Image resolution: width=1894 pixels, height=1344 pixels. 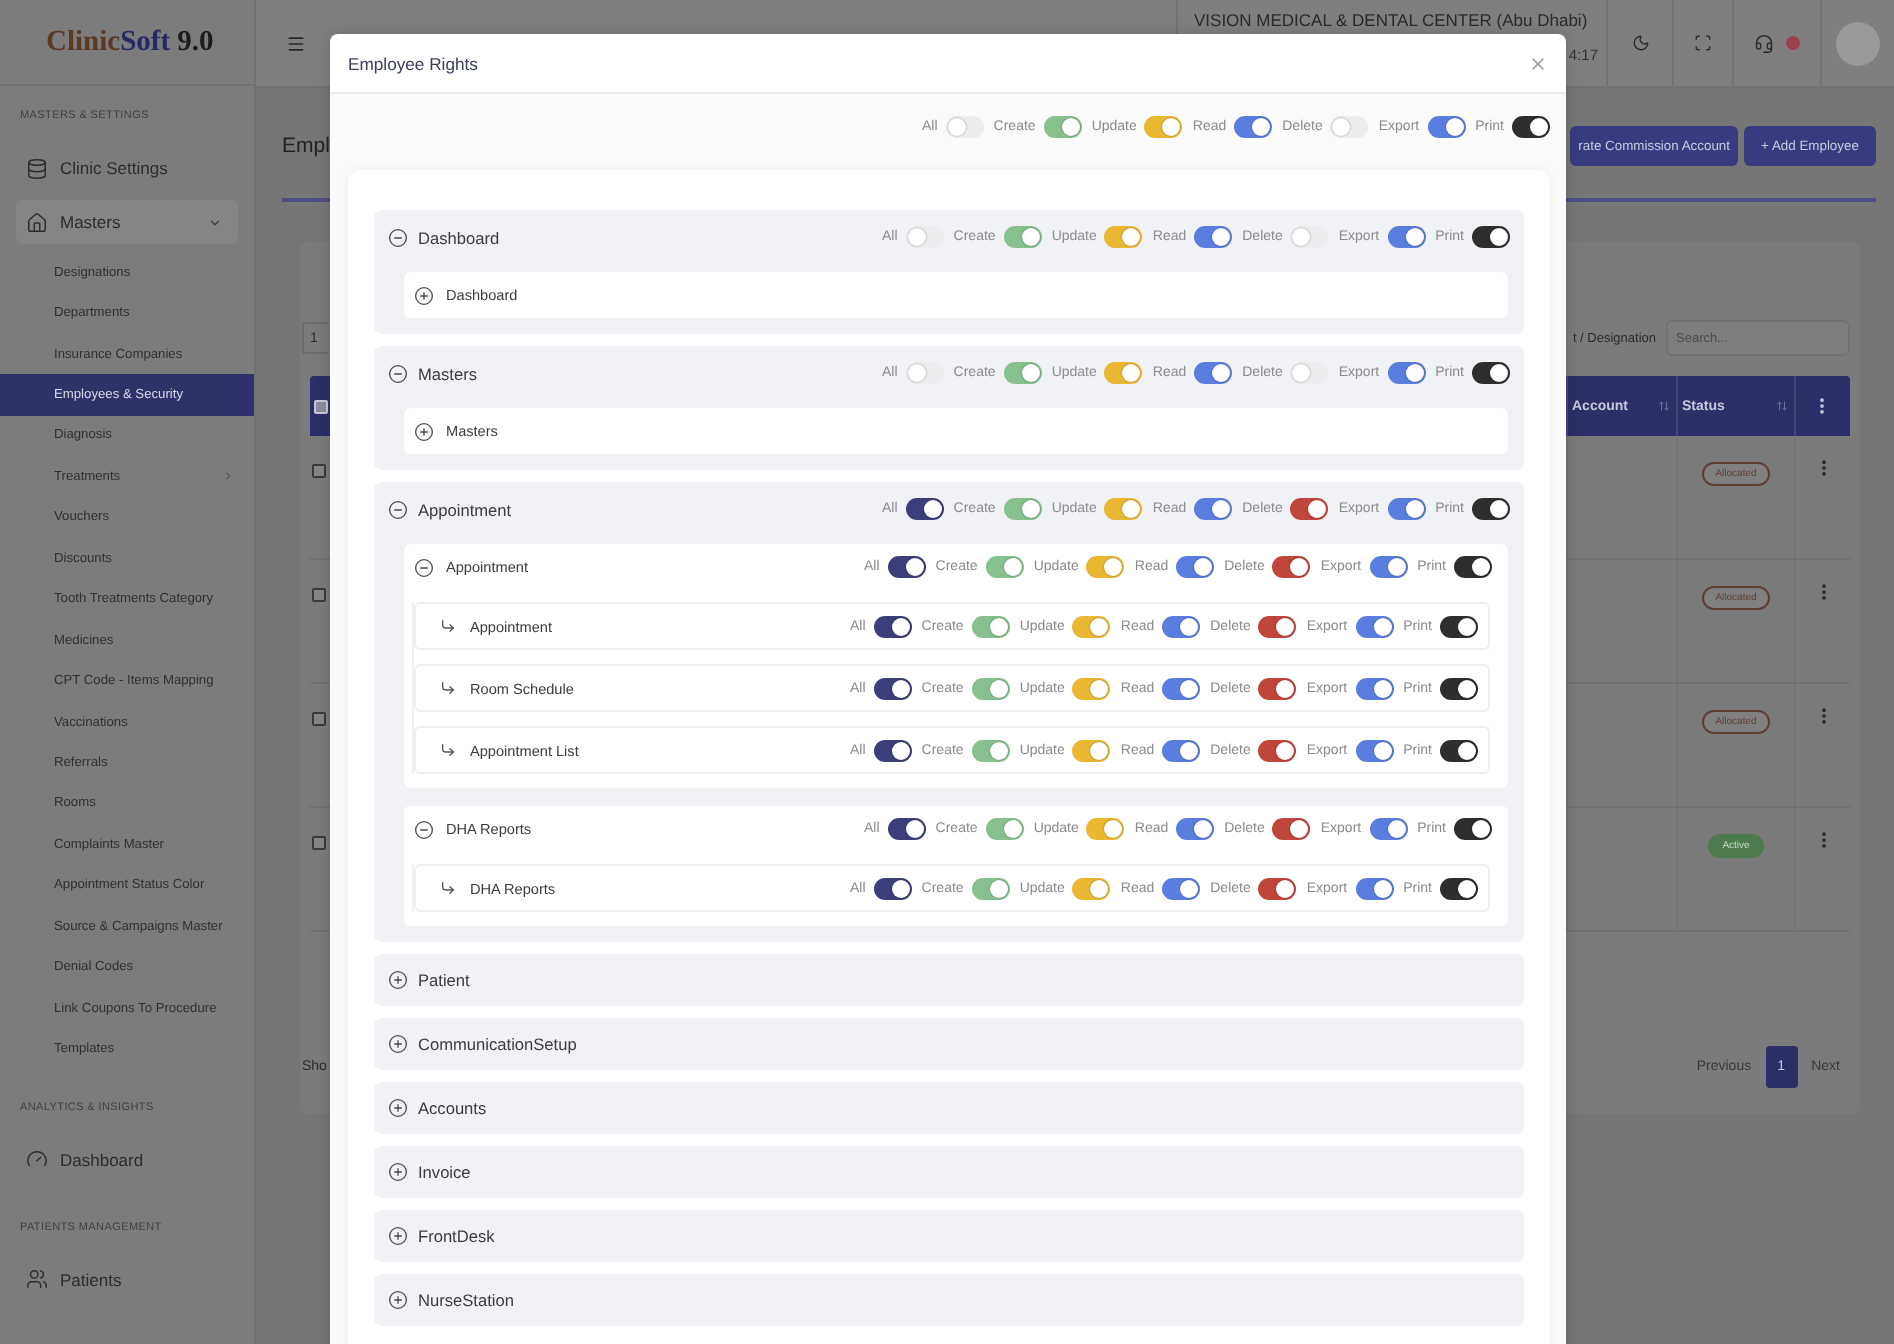 I want to click on close-icon, so click(x=1538, y=63).